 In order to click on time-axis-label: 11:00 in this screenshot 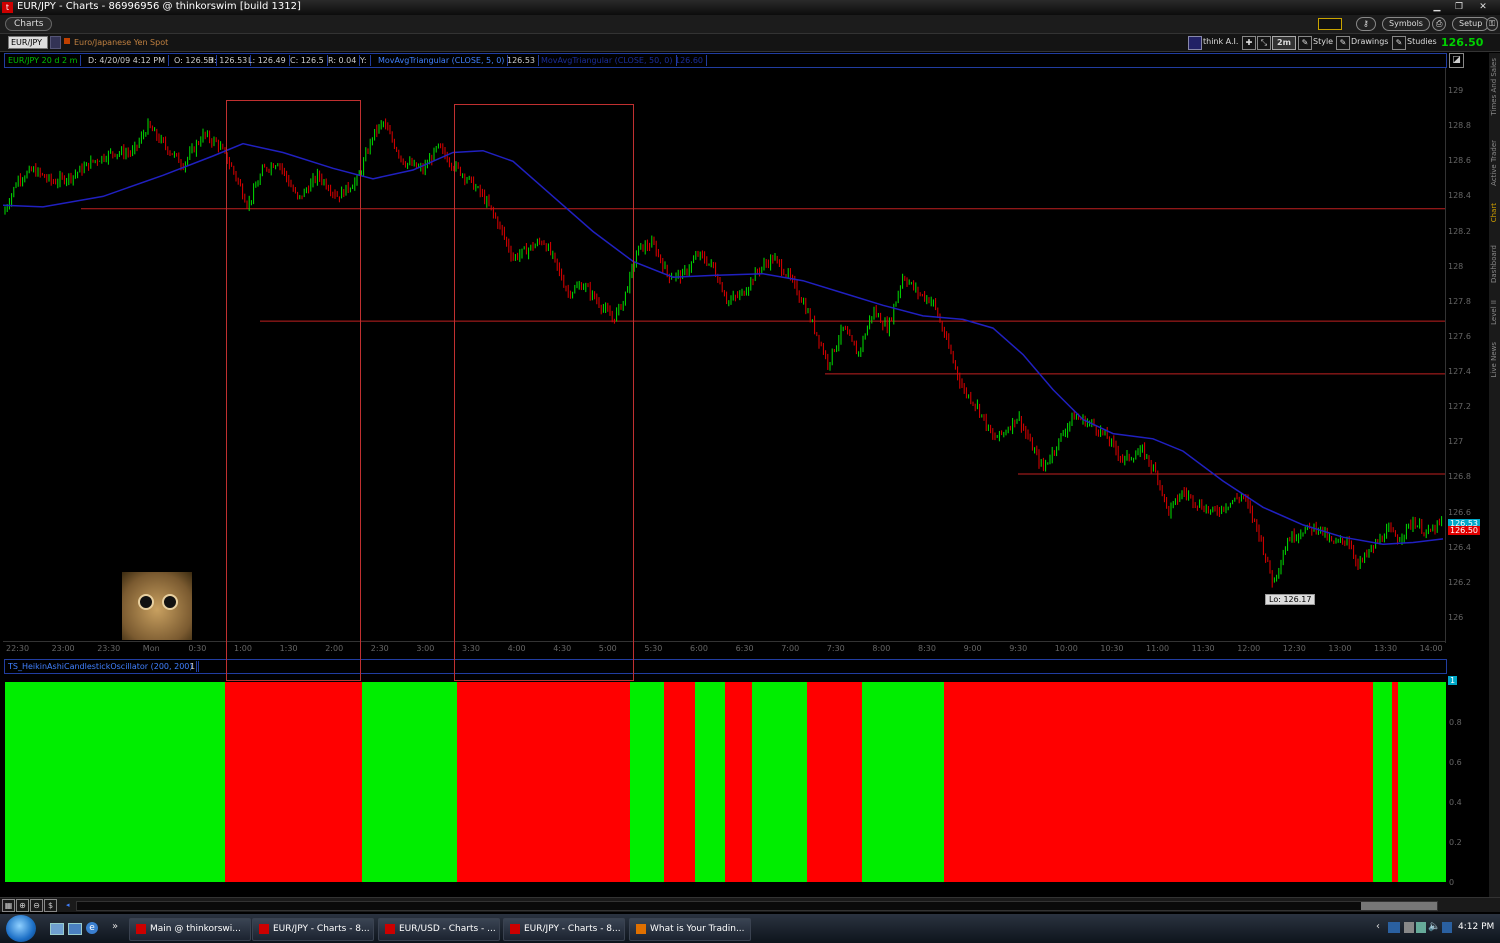, I will do `click(1158, 648)`.